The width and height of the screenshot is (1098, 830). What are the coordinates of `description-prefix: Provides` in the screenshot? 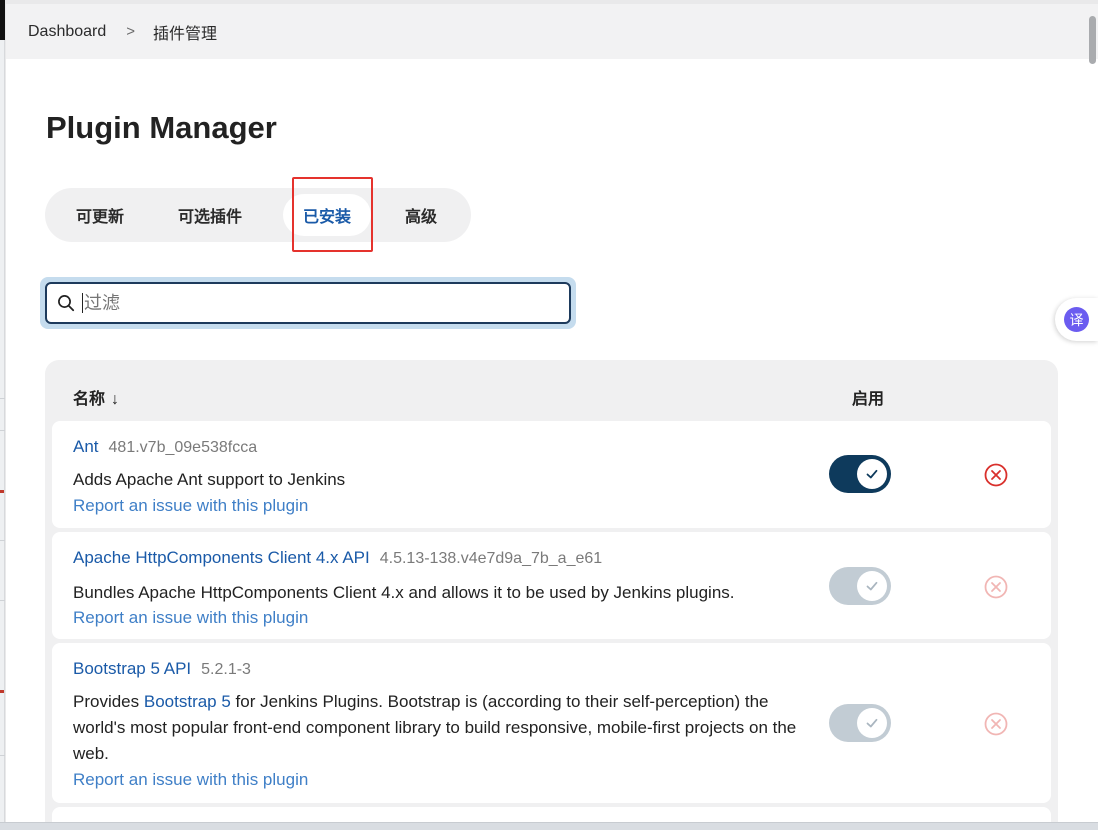 It's located at (108, 701).